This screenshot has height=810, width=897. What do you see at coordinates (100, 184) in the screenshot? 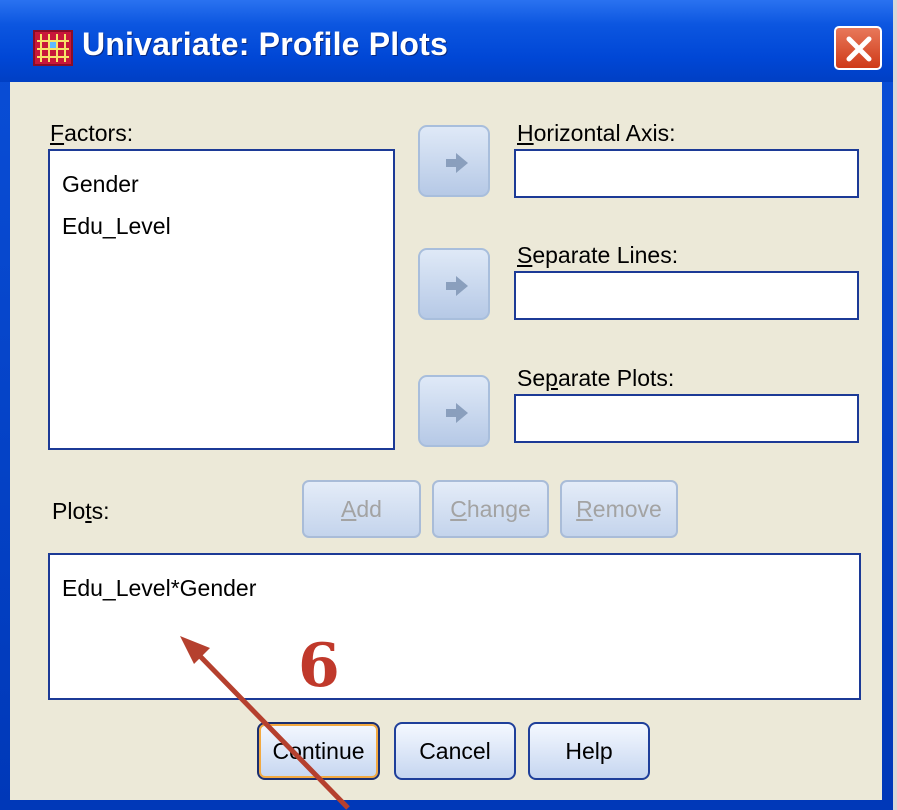
I see `factor-item-gender: Gender` at bounding box center [100, 184].